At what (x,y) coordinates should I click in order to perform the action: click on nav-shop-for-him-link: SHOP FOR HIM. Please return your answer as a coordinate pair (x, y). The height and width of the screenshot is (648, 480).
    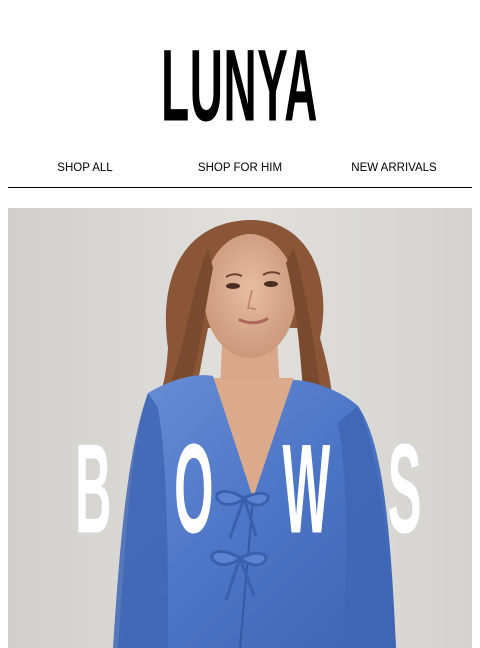
    Looking at the image, I should click on (240, 168).